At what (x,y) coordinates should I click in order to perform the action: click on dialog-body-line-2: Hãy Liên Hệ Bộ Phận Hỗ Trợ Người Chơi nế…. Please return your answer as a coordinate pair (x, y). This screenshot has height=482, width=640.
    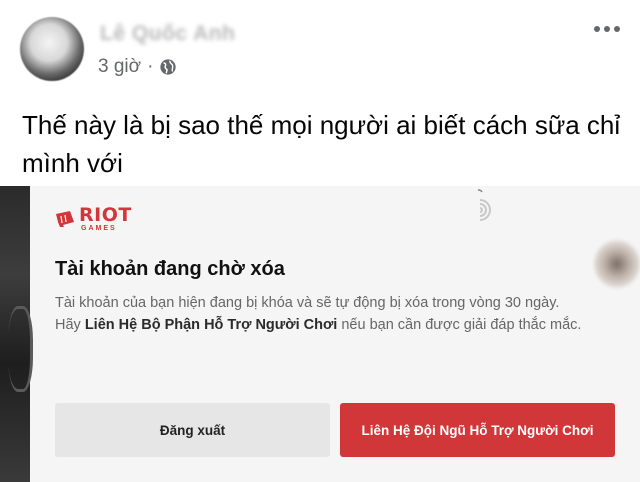
    Looking at the image, I should click on (325, 325).